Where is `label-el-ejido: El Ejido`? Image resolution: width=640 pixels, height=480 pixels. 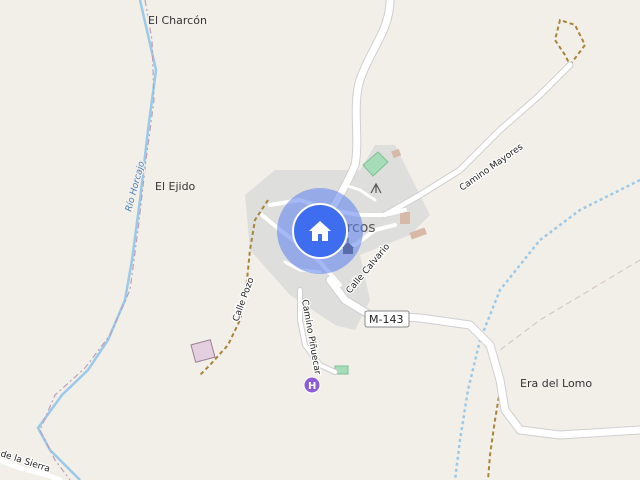 label-el-ejido: El Ejido is located at coordinates (175, 186).